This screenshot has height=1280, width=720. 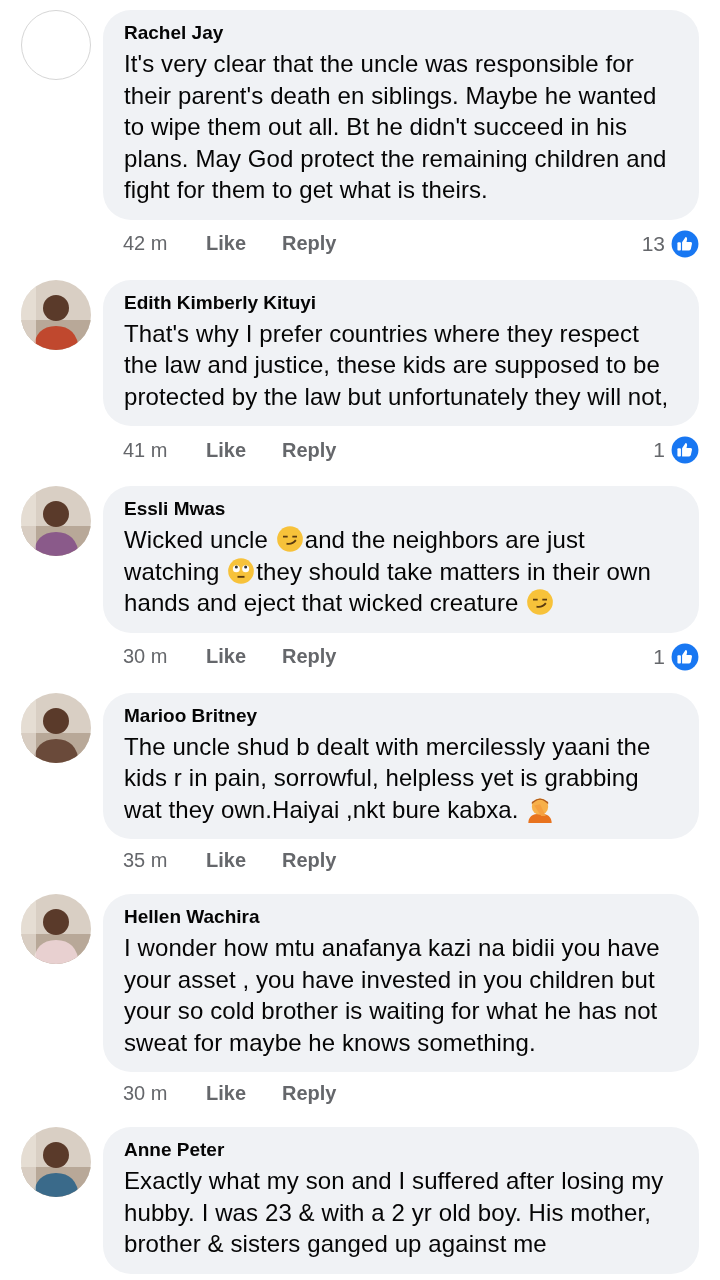 I want to click on comment-text: Wicked uncle, so click(x=196, y=539).